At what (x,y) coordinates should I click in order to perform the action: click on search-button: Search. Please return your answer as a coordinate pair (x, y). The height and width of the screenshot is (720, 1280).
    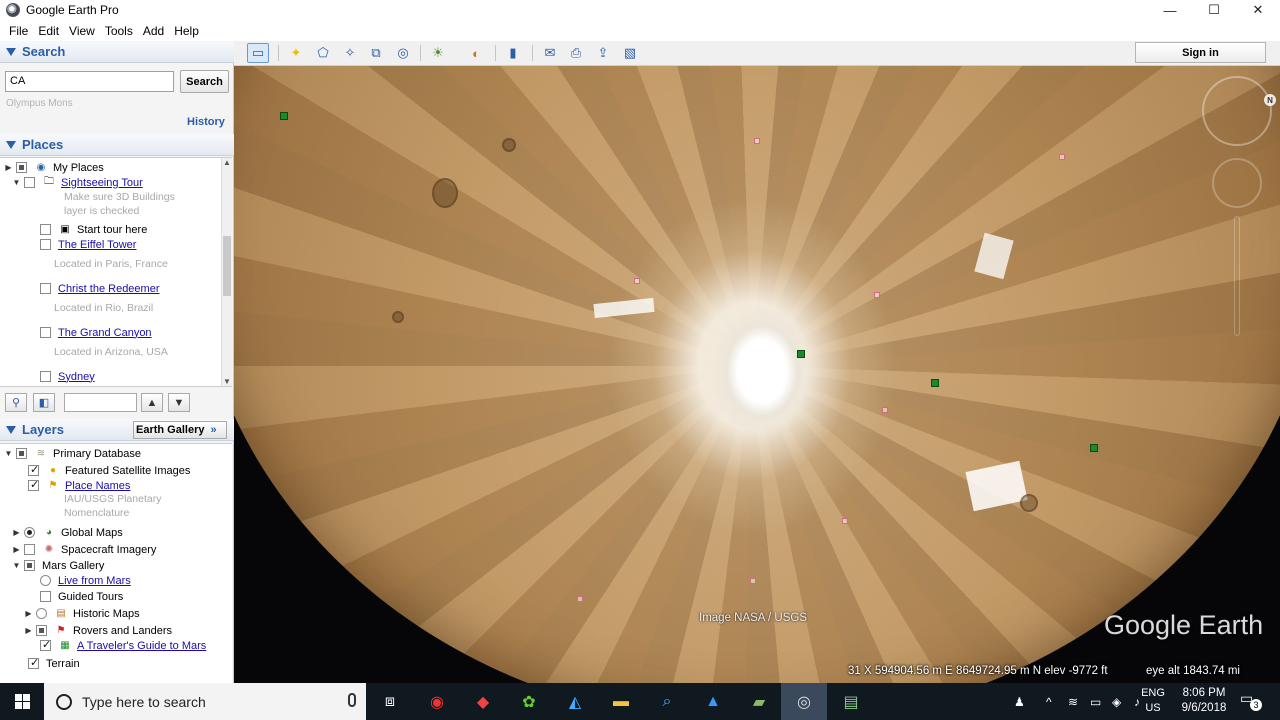
    Looking at the image, I should click on (204, 81).